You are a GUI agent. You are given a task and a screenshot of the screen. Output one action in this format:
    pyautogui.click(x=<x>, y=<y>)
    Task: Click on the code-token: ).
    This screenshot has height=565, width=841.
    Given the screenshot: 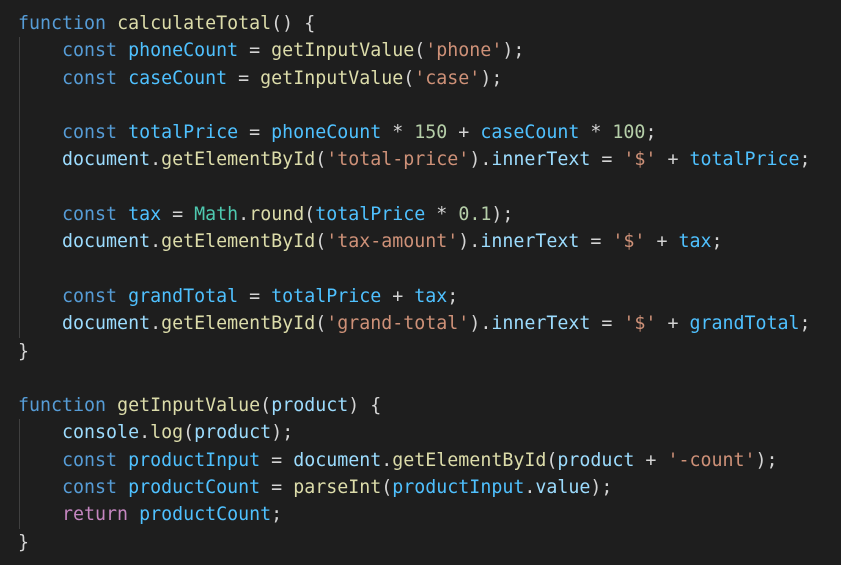 What is the action you would take?
    pyautogui.click(x=469, y=242)
    